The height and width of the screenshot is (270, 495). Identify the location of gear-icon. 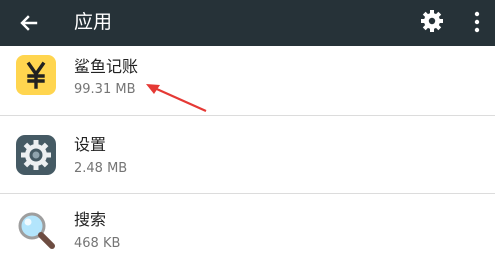
(432, 21).